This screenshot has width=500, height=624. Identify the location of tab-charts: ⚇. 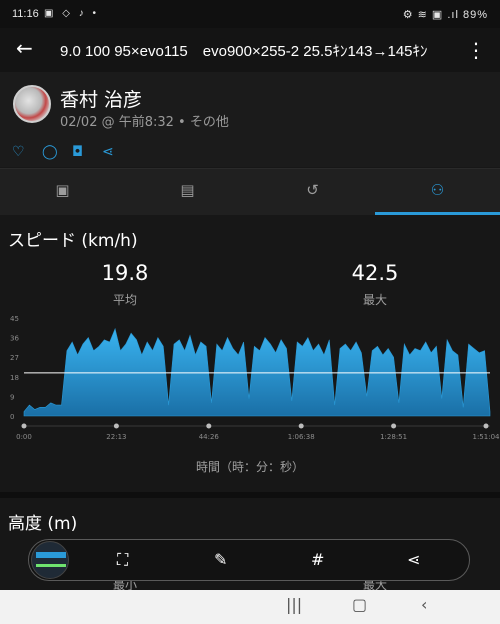
(437, 191).